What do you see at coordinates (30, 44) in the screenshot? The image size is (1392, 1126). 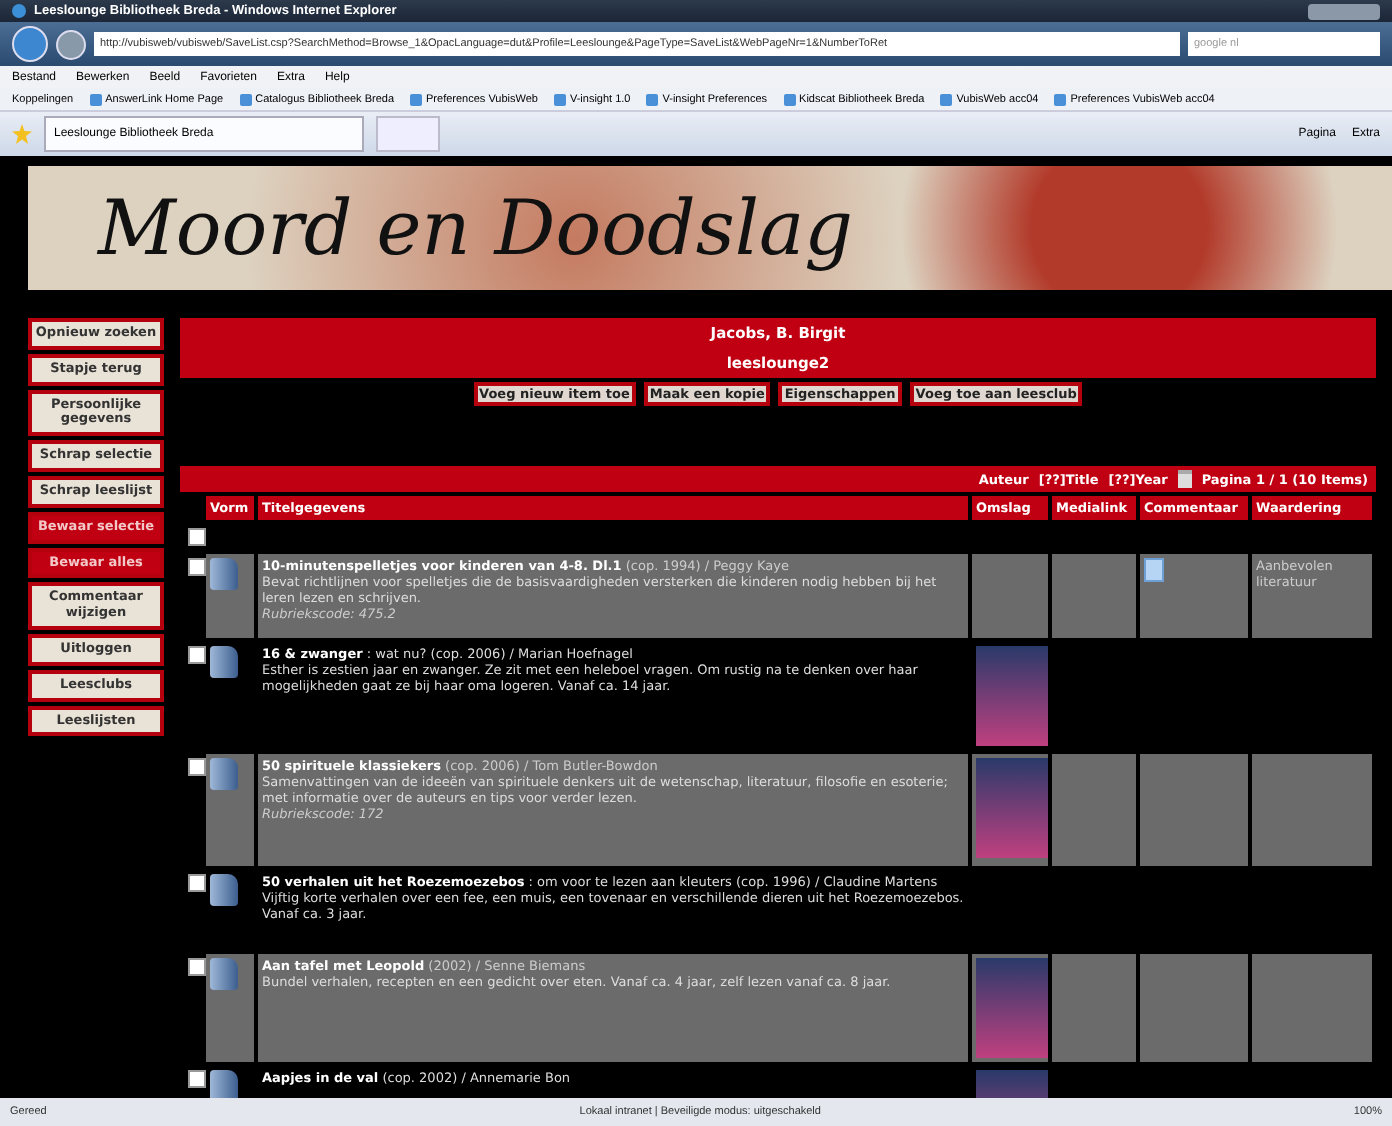 I see `back-icon` at bounding box center [30, 44].